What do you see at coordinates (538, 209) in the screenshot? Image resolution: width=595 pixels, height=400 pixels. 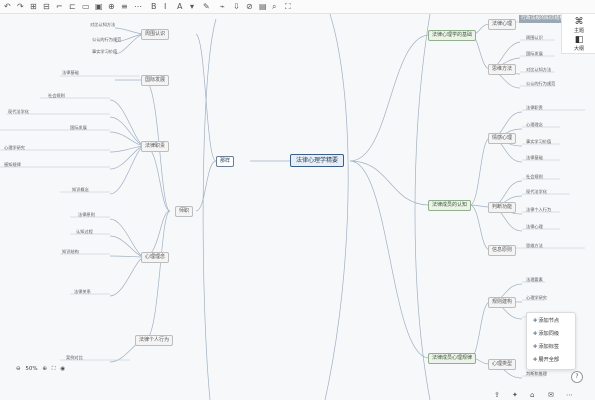 I see `leaf-right: 法律个人行为` at bounding box center [538, 209].